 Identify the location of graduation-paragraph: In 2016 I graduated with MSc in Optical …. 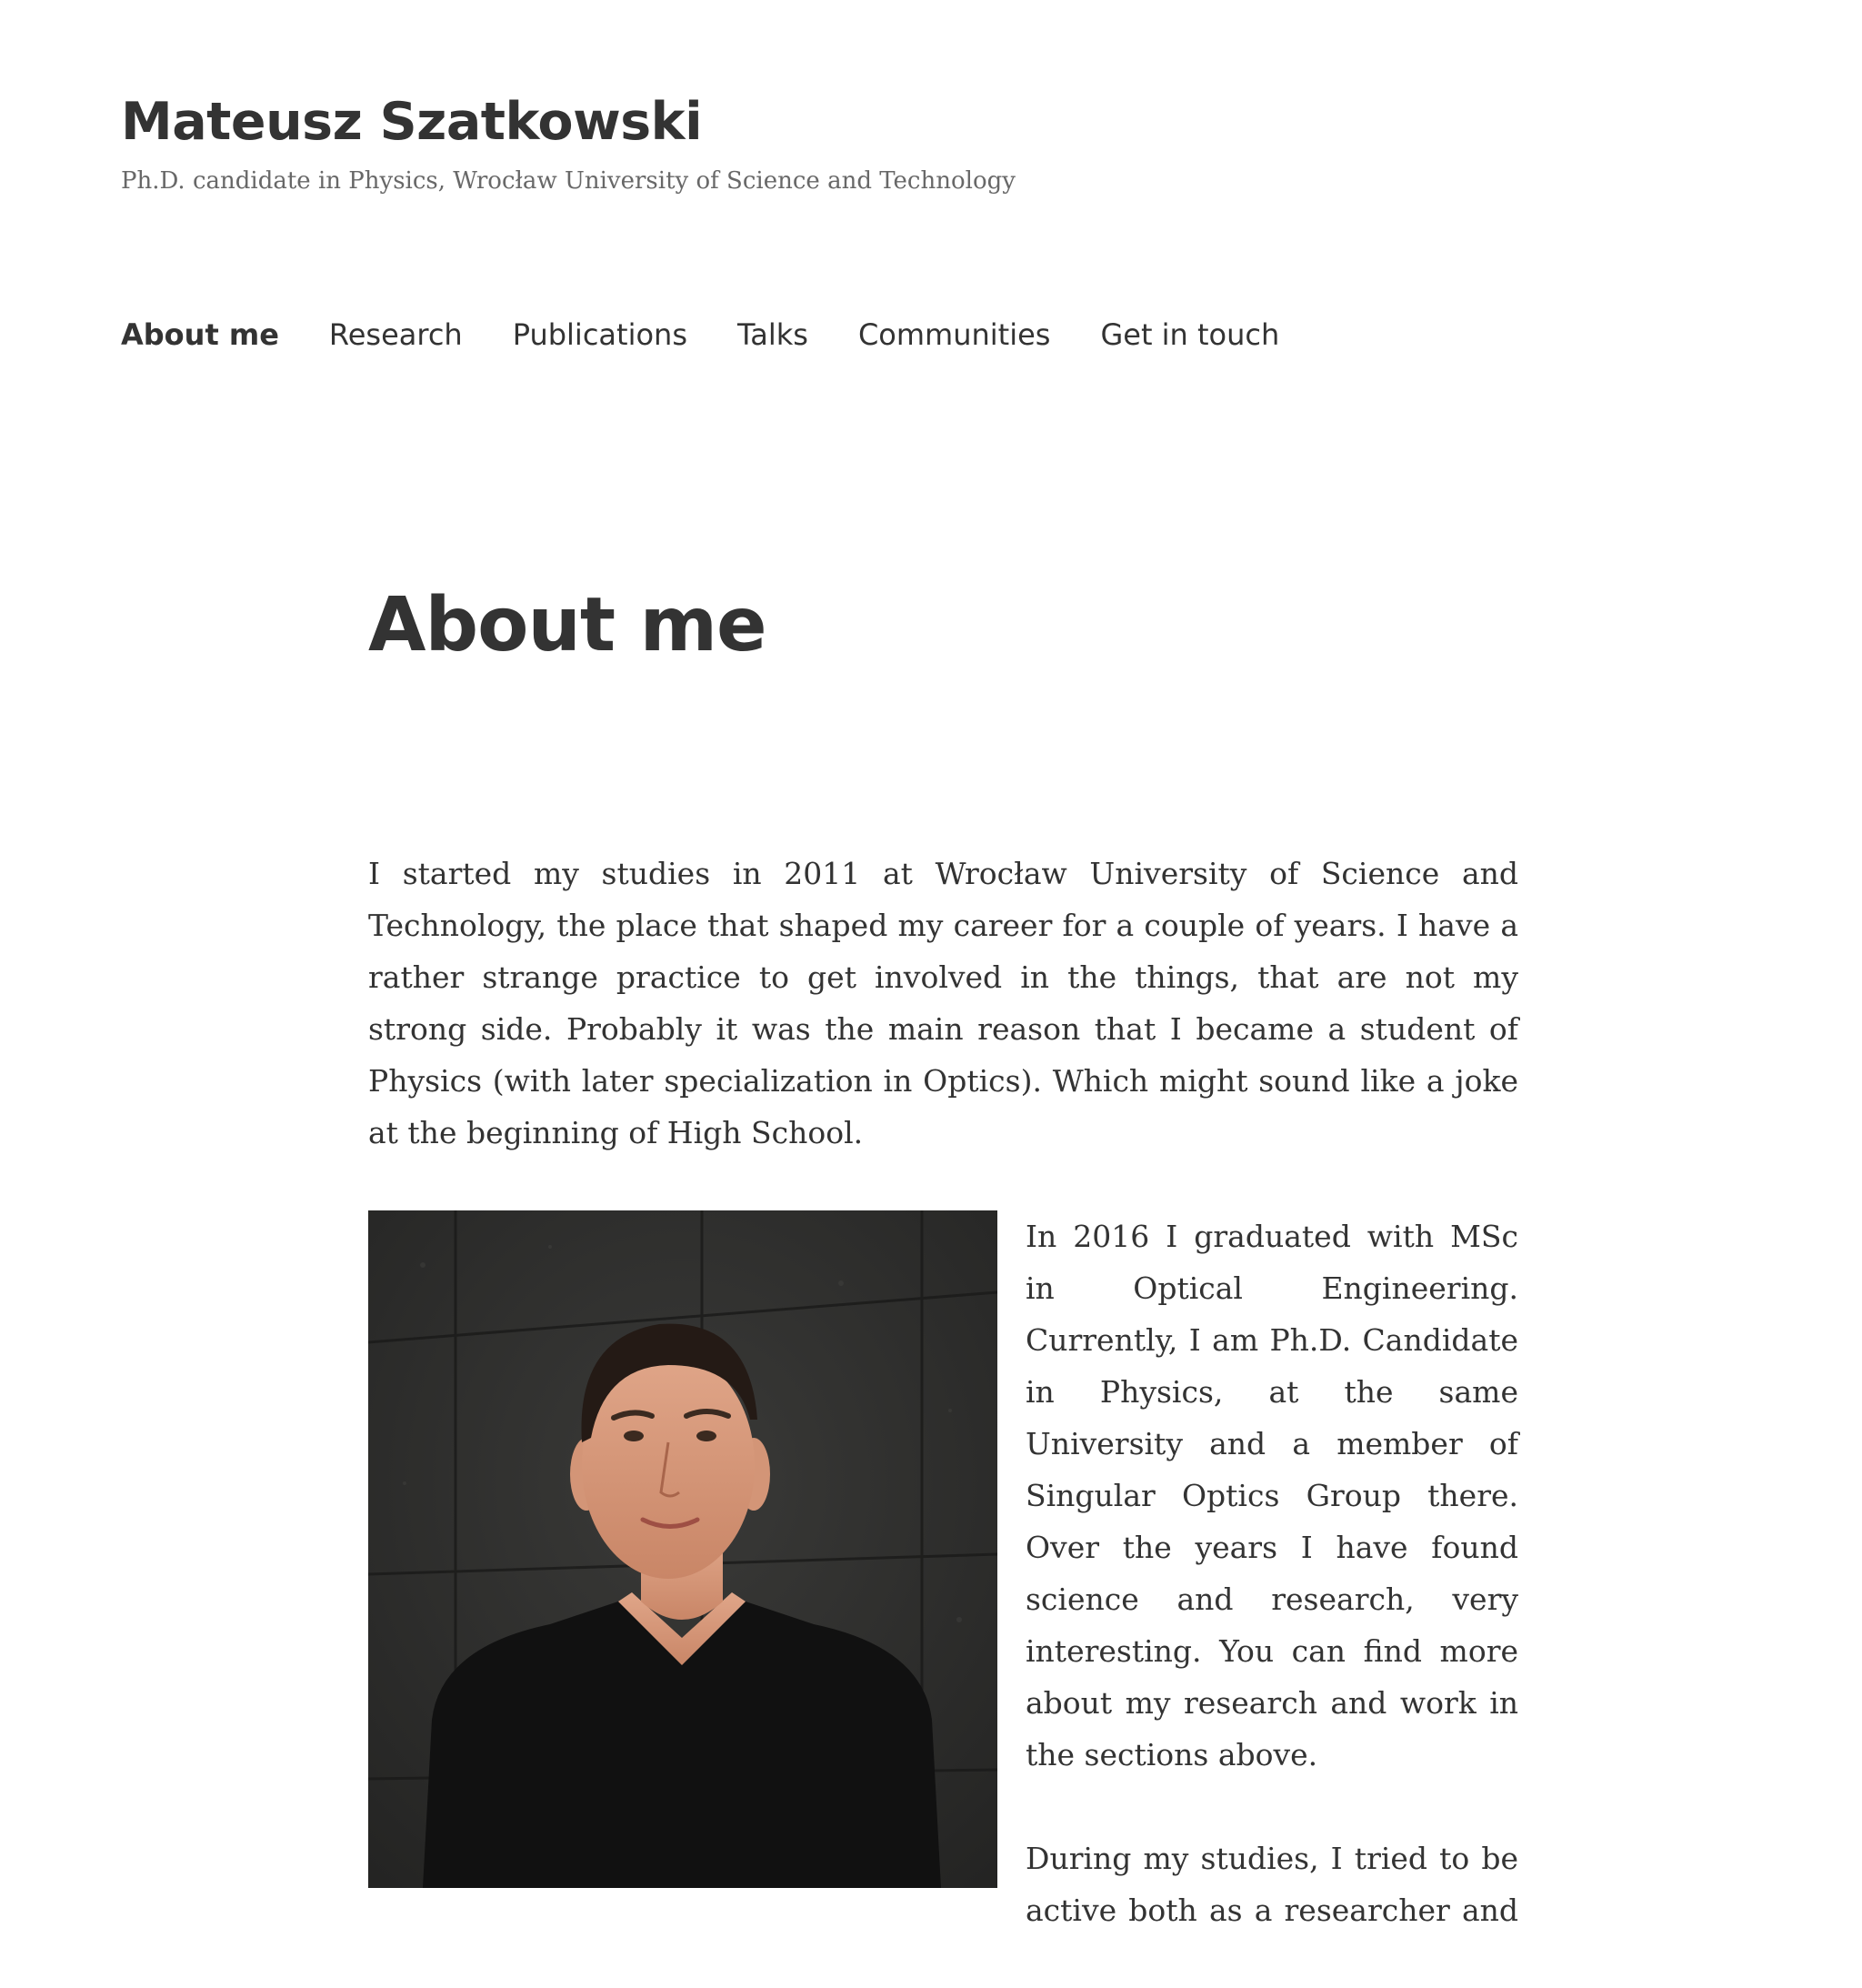
(1272, 1495).